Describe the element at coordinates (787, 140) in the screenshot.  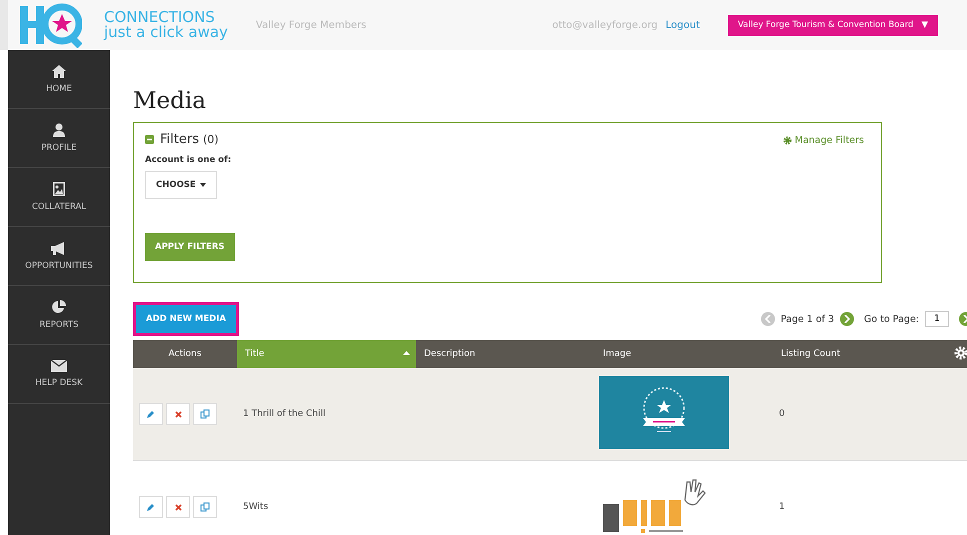
I see `gear-icon` at that location.